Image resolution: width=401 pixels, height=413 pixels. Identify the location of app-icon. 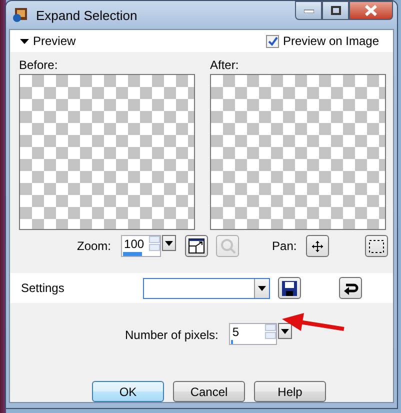
(20, 15).